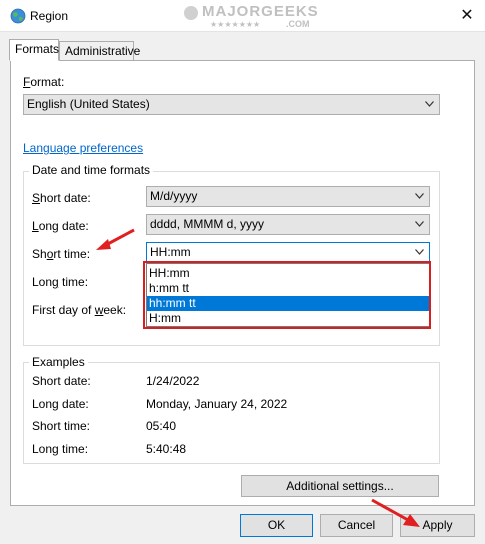 Image resolution: width=485 pixels, height=544 pixels. Describe the element at coordinates (88, 104) in the screenshot. I see `format-value: English (United States)` at that location.